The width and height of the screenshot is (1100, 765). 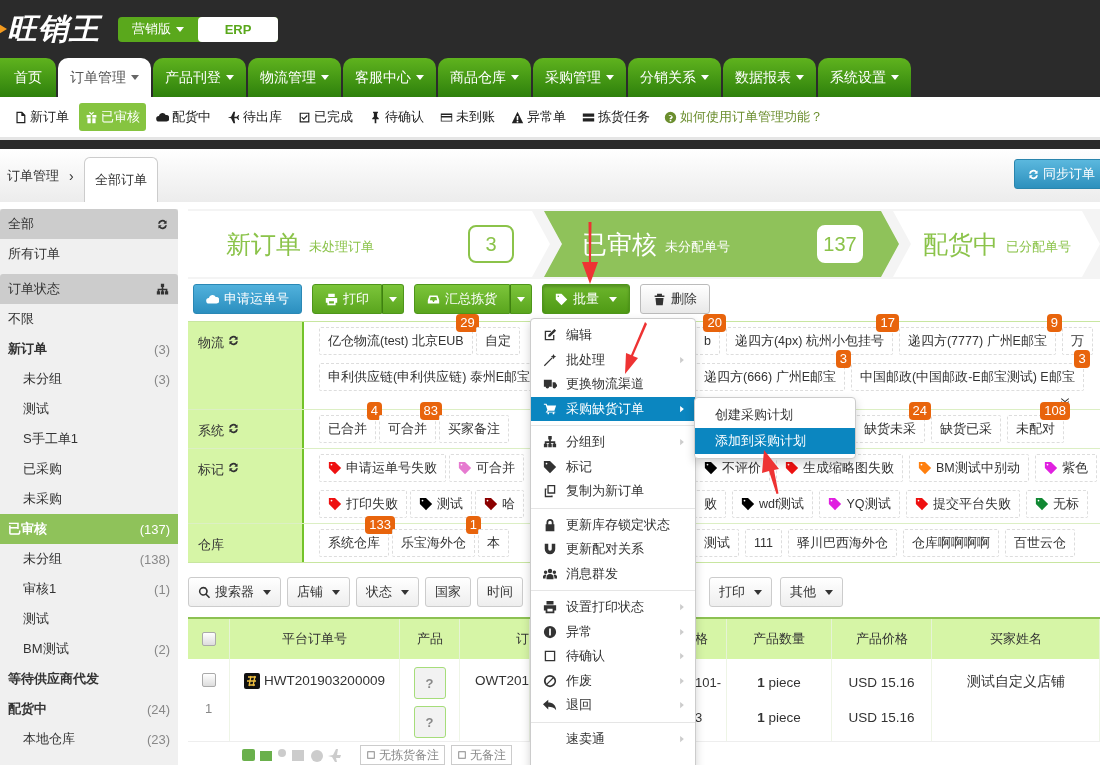 What do you see at coordinates (770, 377) in the screenshot?
I see `filter-chip: 递四方(666) 广州E邮宝` at bounding box center [770, 377].